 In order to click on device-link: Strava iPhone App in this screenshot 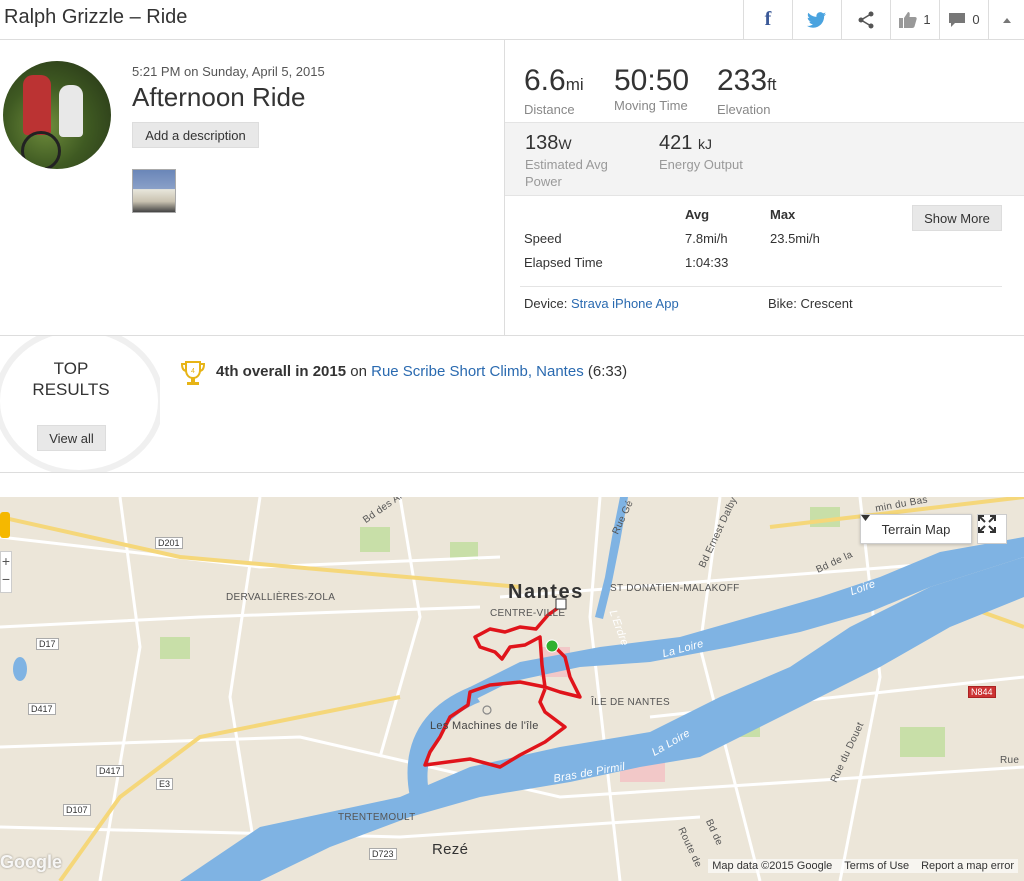, I will do `click(625, 303)`.